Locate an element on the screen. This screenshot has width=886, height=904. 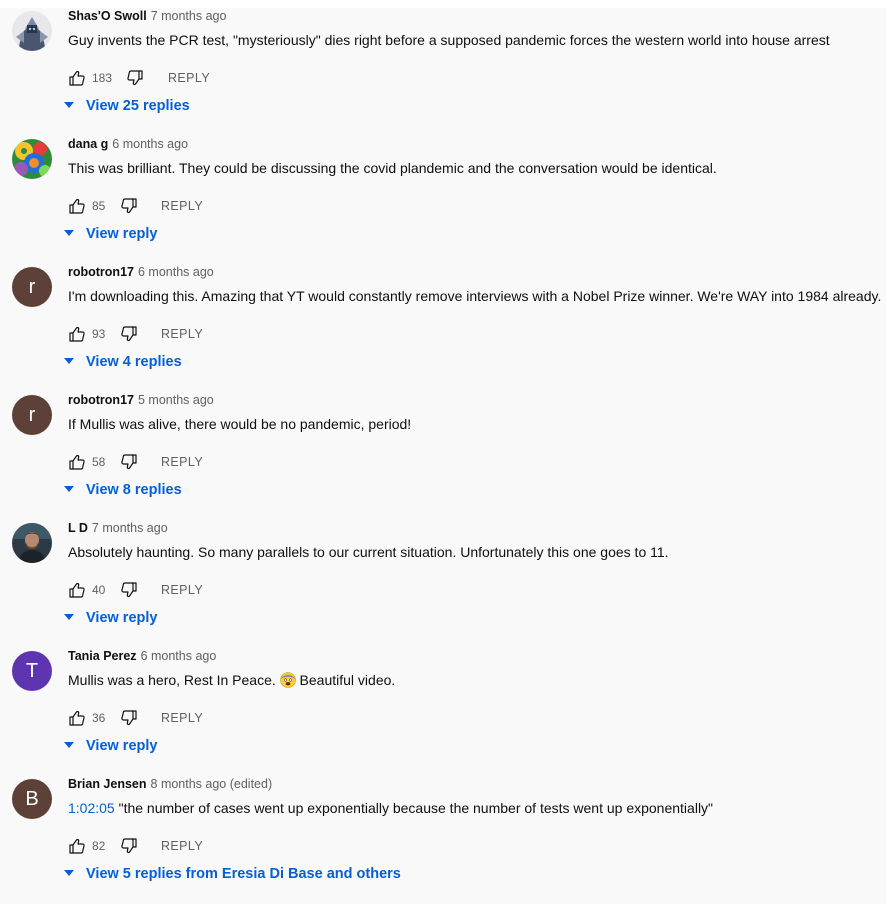
comment-header: Shas'O Swoll 7 months ago is located at coordinates (147, 16).